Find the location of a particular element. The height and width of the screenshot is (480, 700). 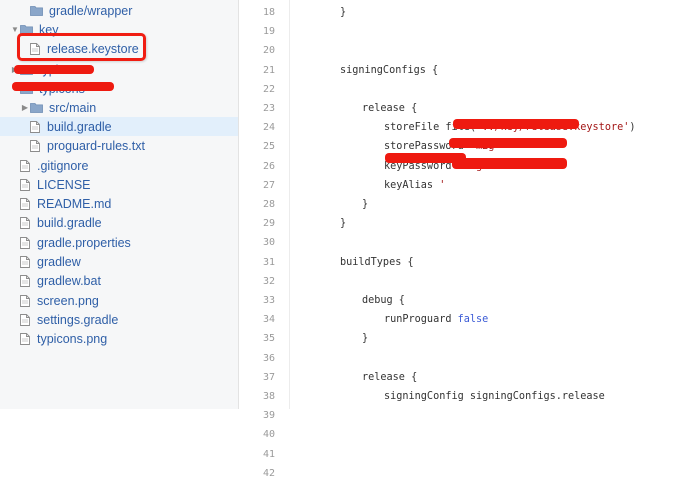

tree-item-gradle-wrapper: gradle/wrapper is located at coordinates (119, 10).